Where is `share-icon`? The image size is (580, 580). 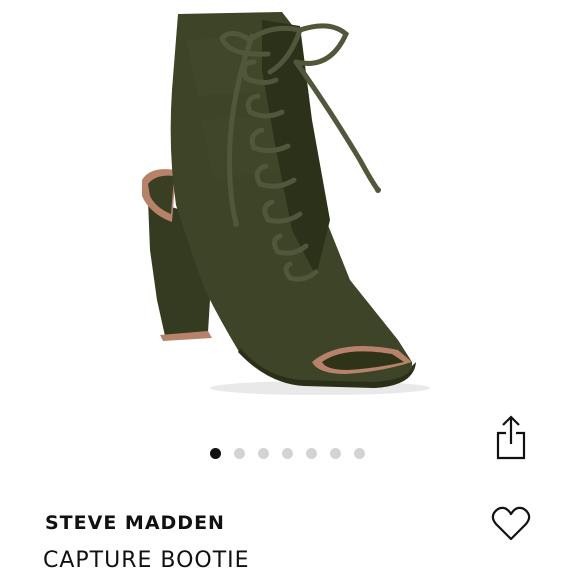
share-icon is located at coordinates (511, 437).